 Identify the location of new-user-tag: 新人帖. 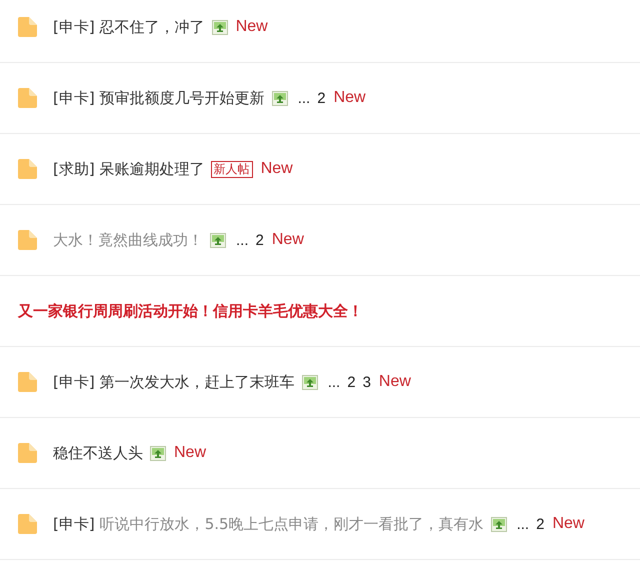
(231, 169).